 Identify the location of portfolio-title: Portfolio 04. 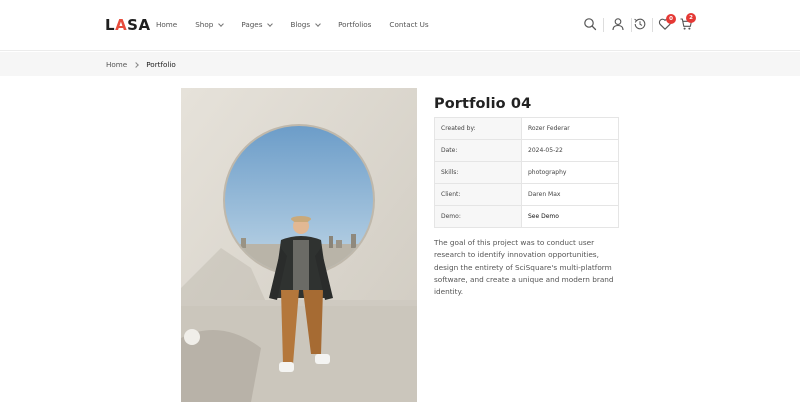
(483, 104).